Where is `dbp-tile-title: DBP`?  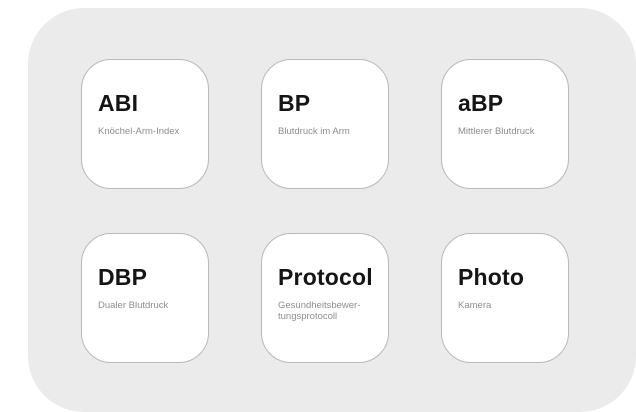 dbp-tile-title: DBP is located at coordinates (123, 277).